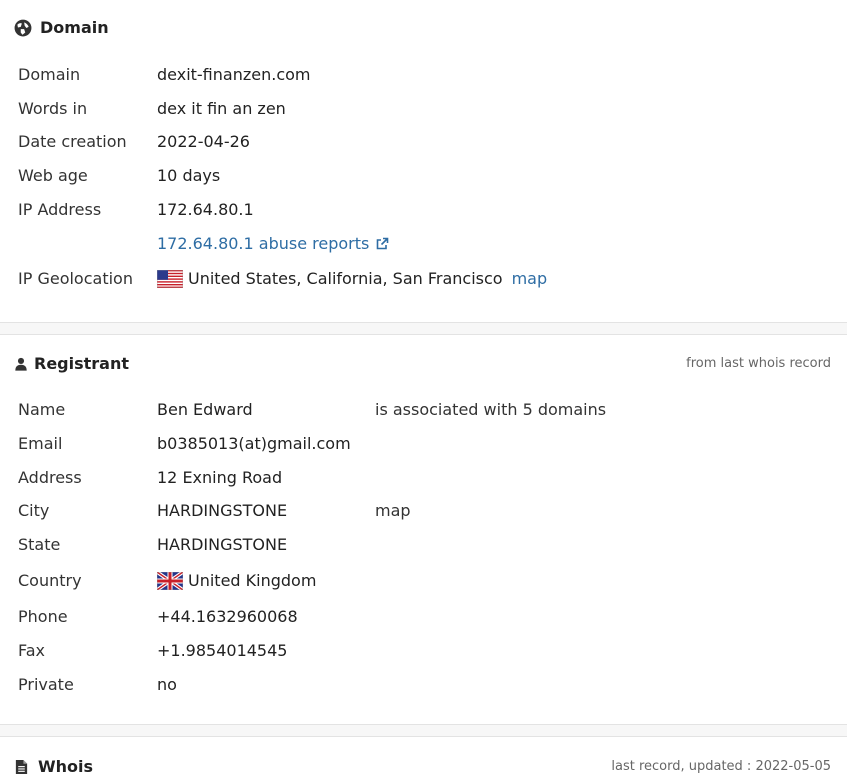 This screenshot has width=847, height=782. Describe the element at coordinates (72, 141) in the screenshot. I see `label-date-creation: Date creation` at that location.